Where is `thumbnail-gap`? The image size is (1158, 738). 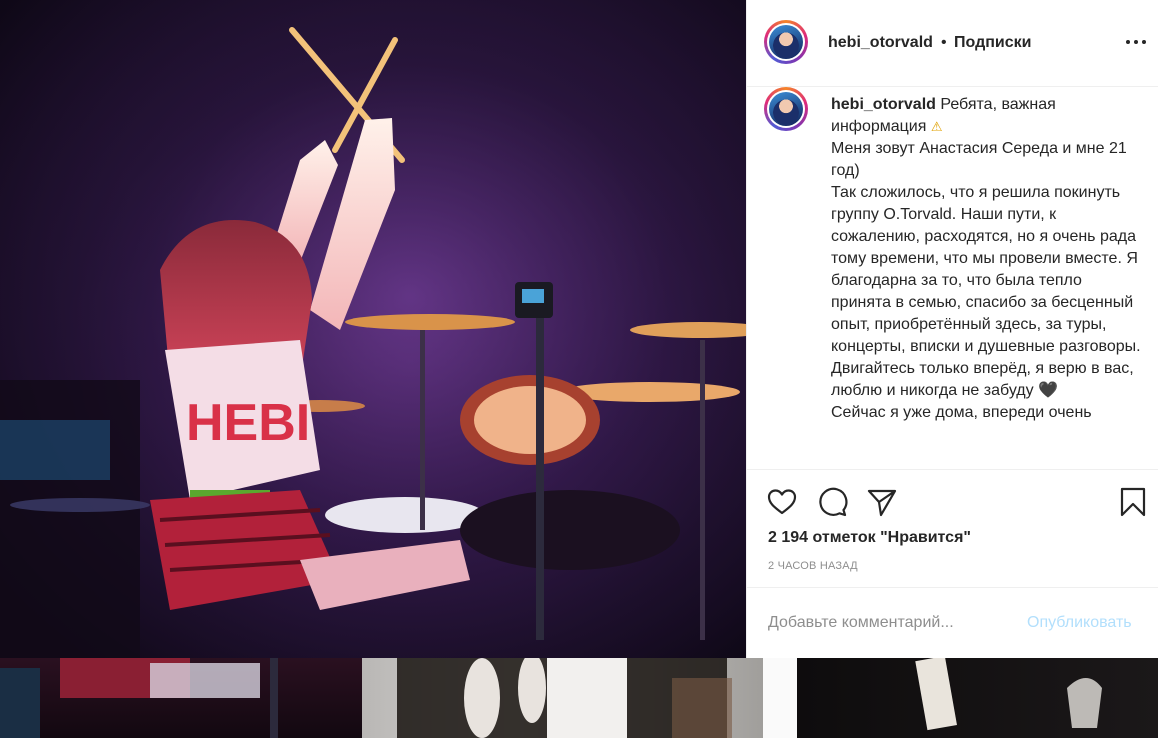
thumbnail-gap is located at coordinates (780, 698).